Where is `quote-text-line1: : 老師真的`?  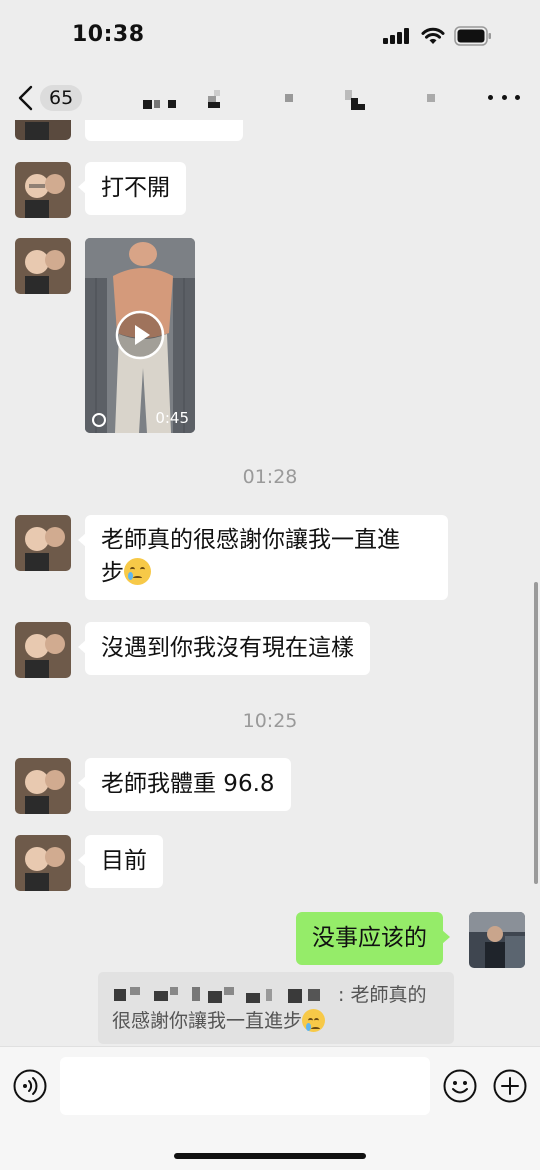 quote-text-line1: : 老師真的 is located at coordinates (382, 995).